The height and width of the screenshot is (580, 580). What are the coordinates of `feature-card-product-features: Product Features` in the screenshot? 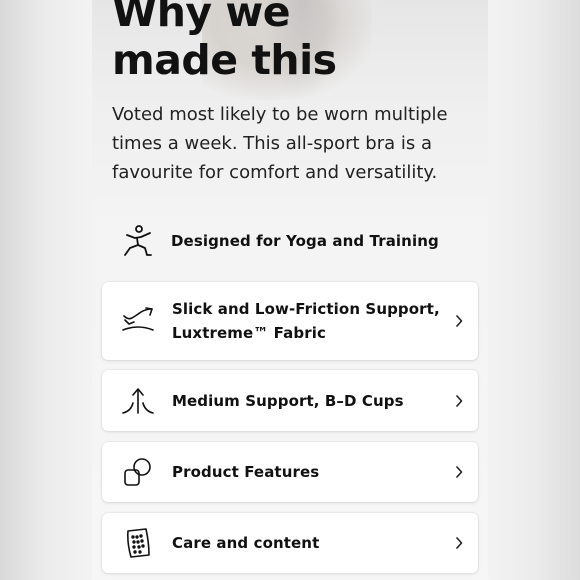 It's located at (290, 472).